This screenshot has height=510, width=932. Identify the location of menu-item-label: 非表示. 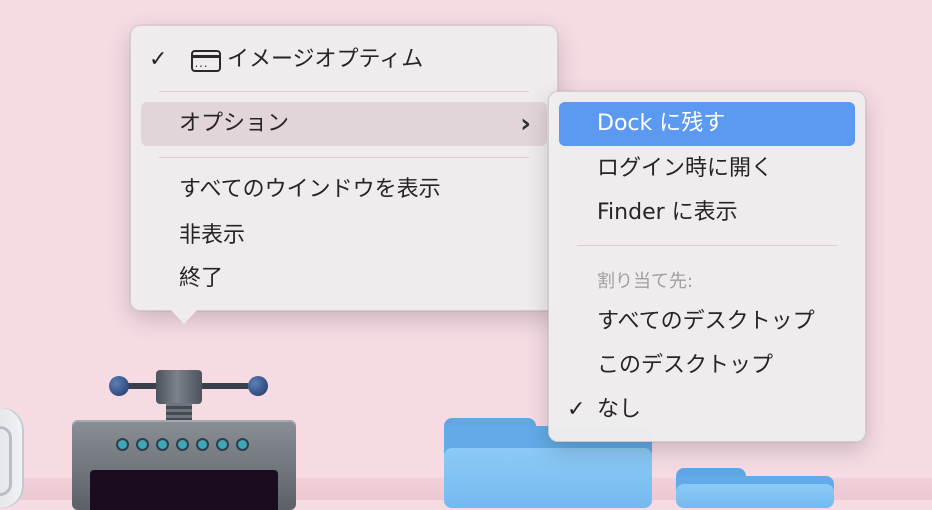
(212, 235).